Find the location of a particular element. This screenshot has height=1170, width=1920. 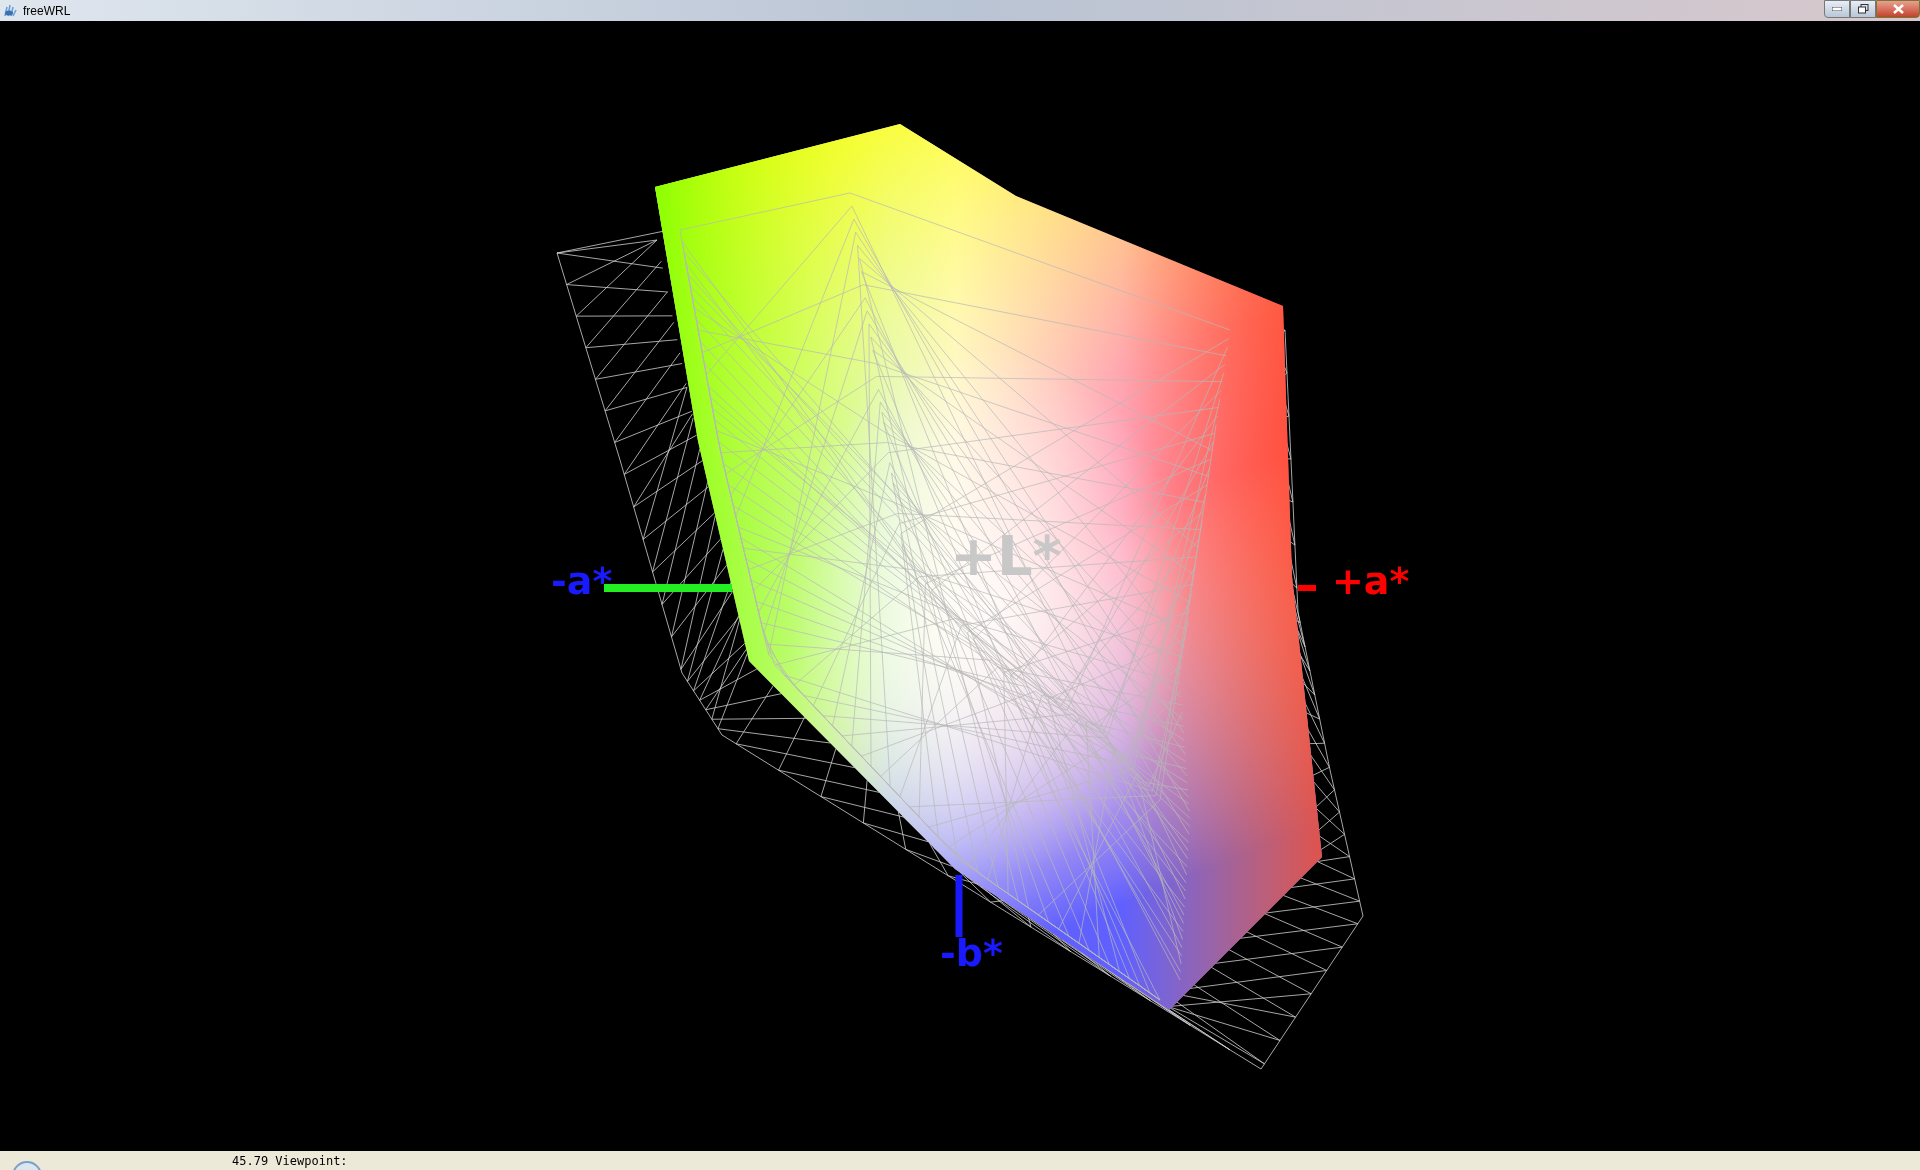

close-button is located at coordinates (1898, 9).